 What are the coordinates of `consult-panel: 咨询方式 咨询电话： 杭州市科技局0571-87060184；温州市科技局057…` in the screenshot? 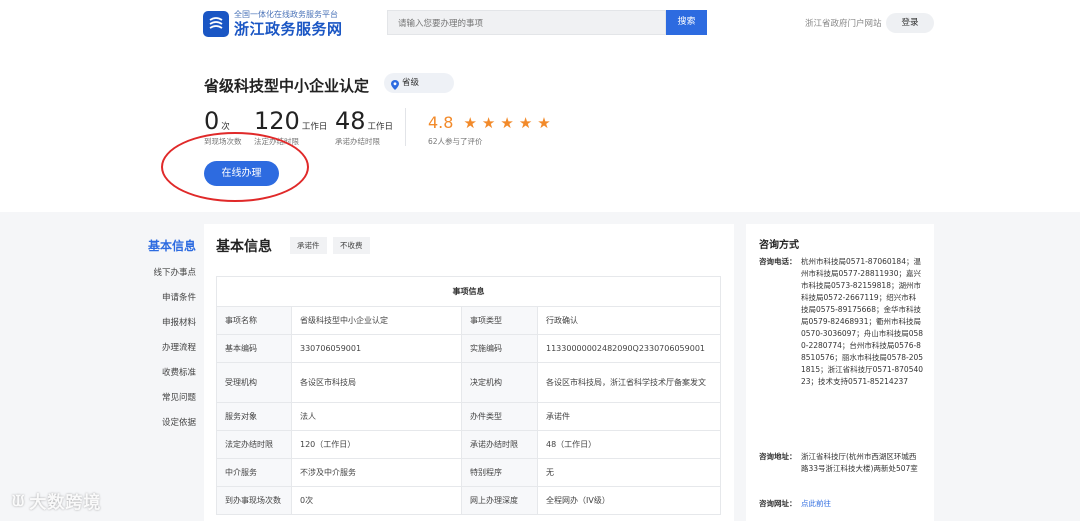 It's located at (840, 372).